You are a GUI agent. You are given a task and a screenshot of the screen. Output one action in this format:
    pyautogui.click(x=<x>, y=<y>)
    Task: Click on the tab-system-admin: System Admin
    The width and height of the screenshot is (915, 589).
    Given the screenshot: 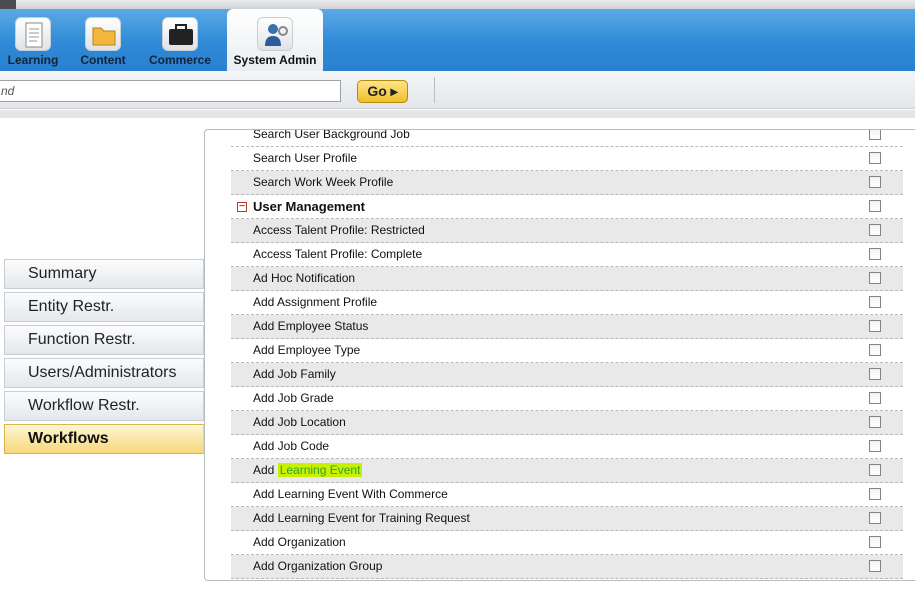 What is the action you would take?
    pyautogui.click(x=275, y=40)
    